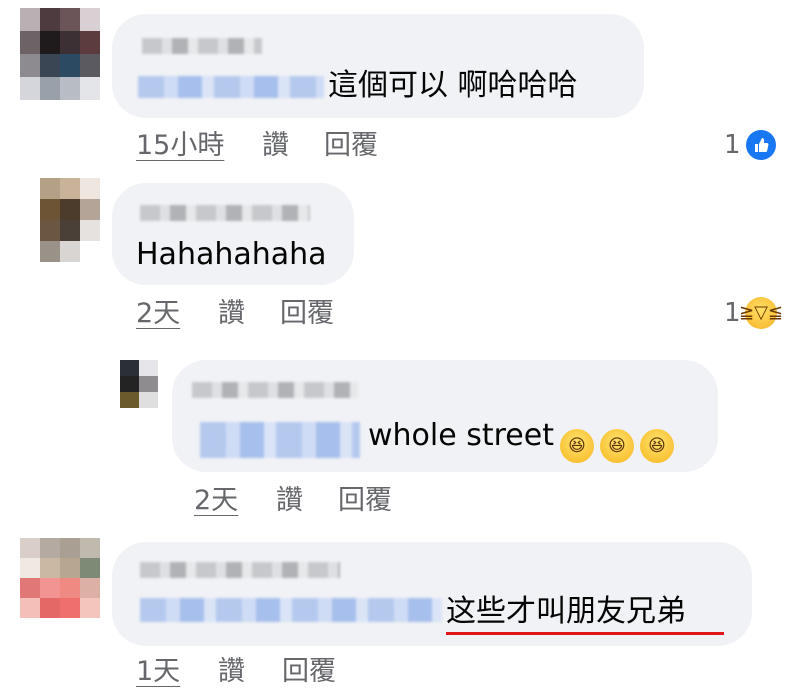  What do you see at coordinates (453, 85) in the screenshot?
I see `comment-text: 這個可以 啊哈哈哈` at bounding box center [453, 85].